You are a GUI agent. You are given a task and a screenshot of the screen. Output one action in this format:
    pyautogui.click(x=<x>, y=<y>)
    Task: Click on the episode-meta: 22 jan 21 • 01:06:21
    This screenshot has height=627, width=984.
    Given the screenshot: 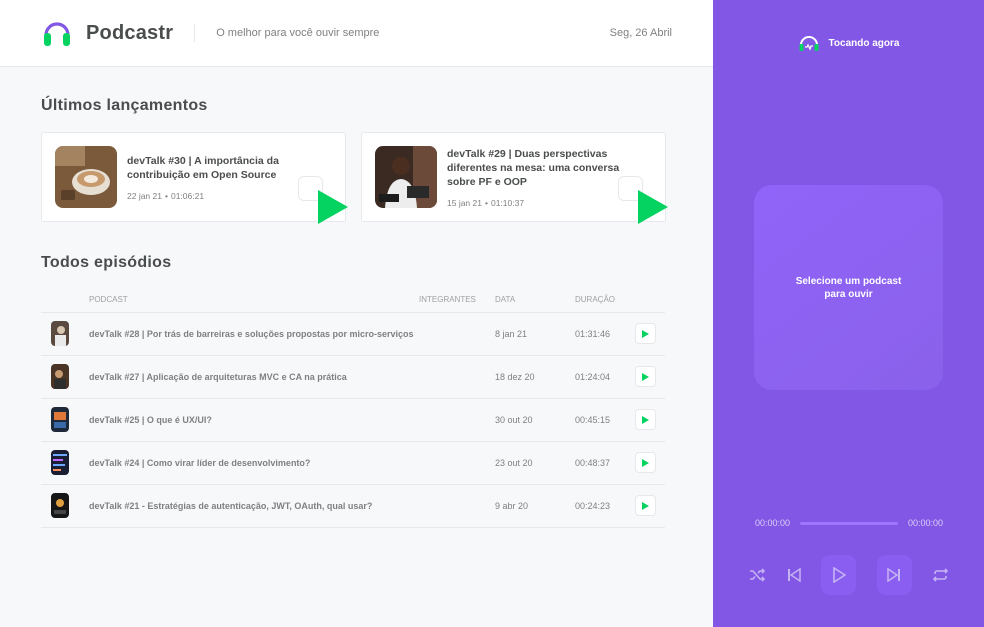 What is the action you would take?
    pyautogui.click(x=166, y=195)
    